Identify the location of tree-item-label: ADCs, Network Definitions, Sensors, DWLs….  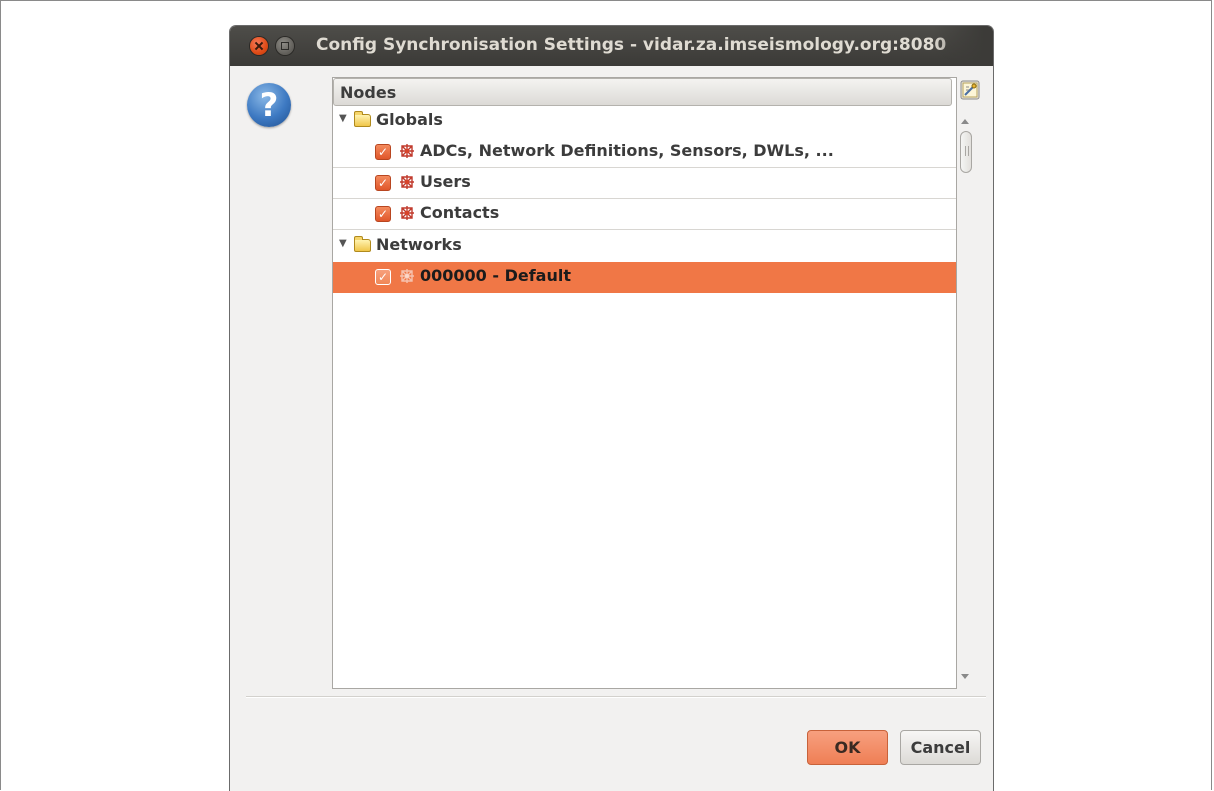
(627, 150).